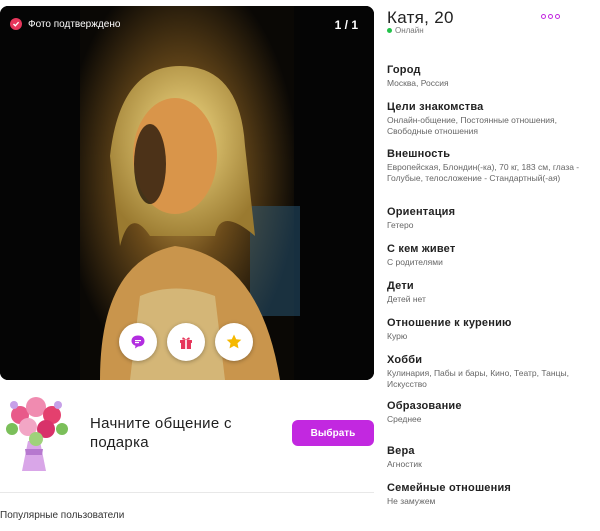 This screenshot has height=531, width=600. What do you see at coordinates (489, 76) in the screenshot?
I see `field-city: Город Москва, Россия` at bounding box center [489, 76].